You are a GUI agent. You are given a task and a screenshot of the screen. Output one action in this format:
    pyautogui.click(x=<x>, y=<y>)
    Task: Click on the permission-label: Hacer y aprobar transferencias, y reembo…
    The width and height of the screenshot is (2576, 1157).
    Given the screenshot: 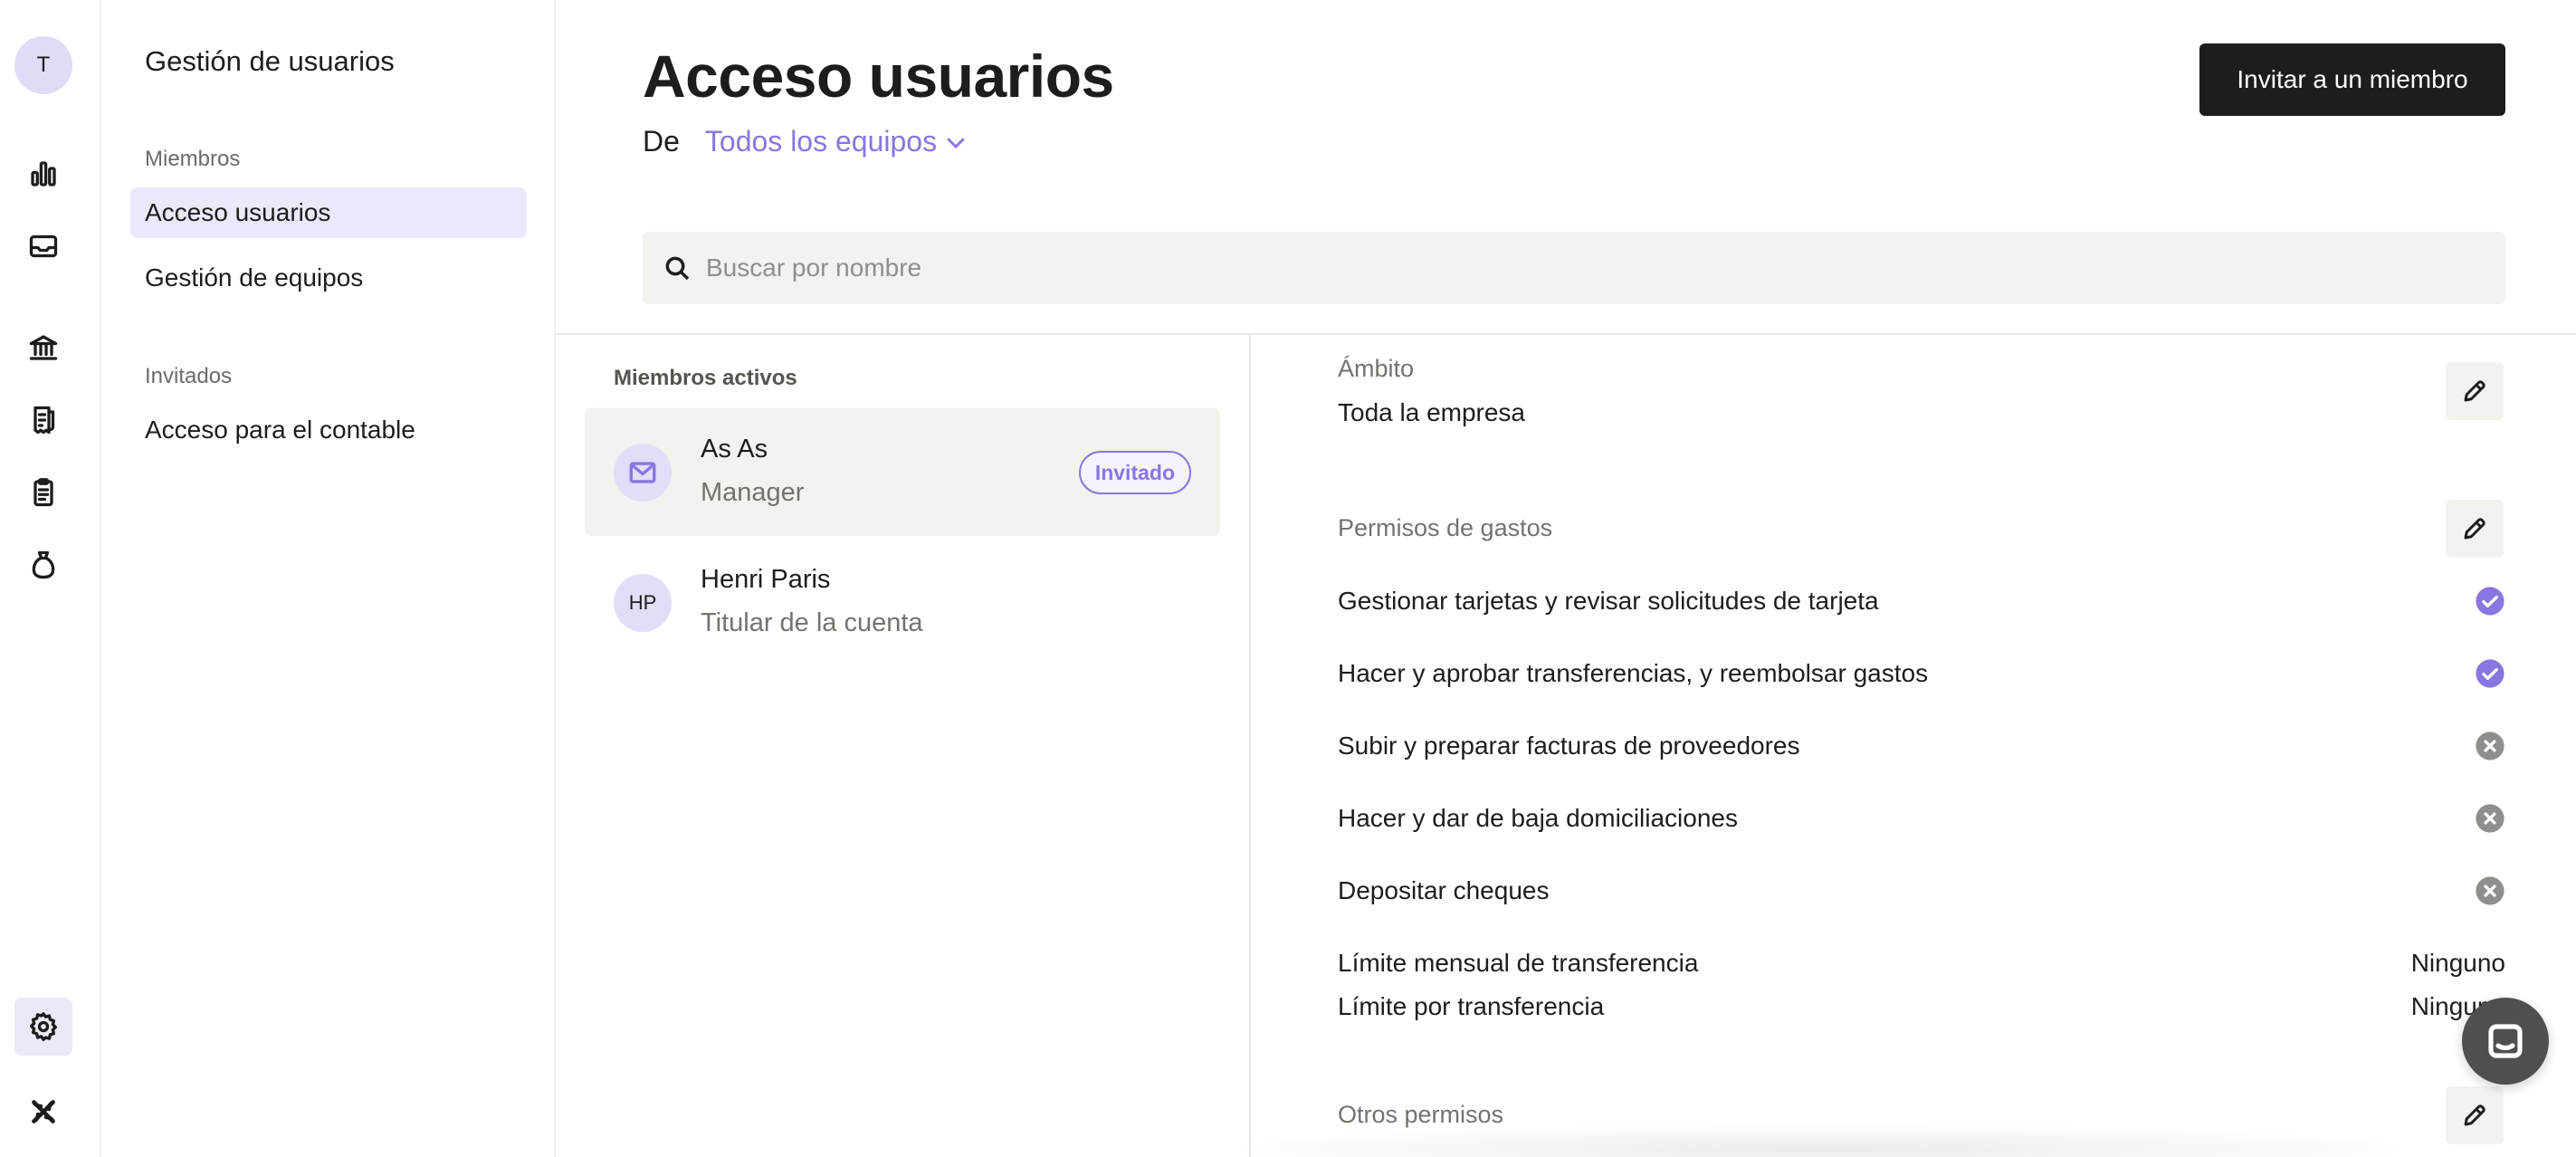 What is the action you would take?
    pyautogui.click(x=1634, y=673)
    